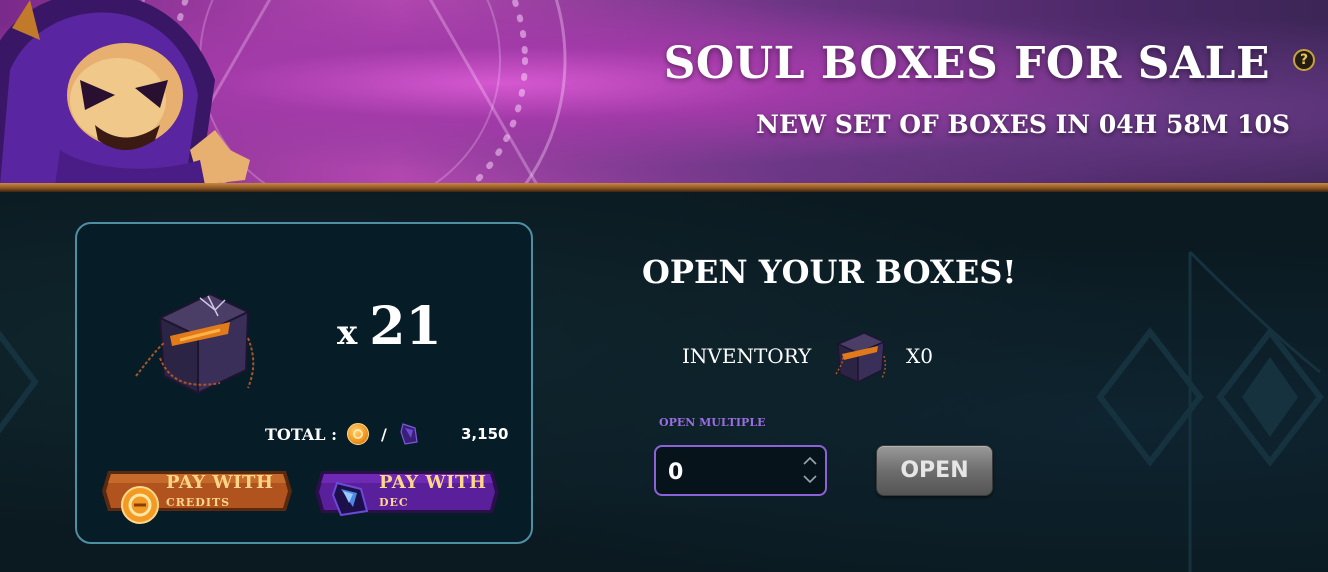 The width and height of the screenshot is (1328, 572). I want to click on inventory-count: X0, so click(919, 356).